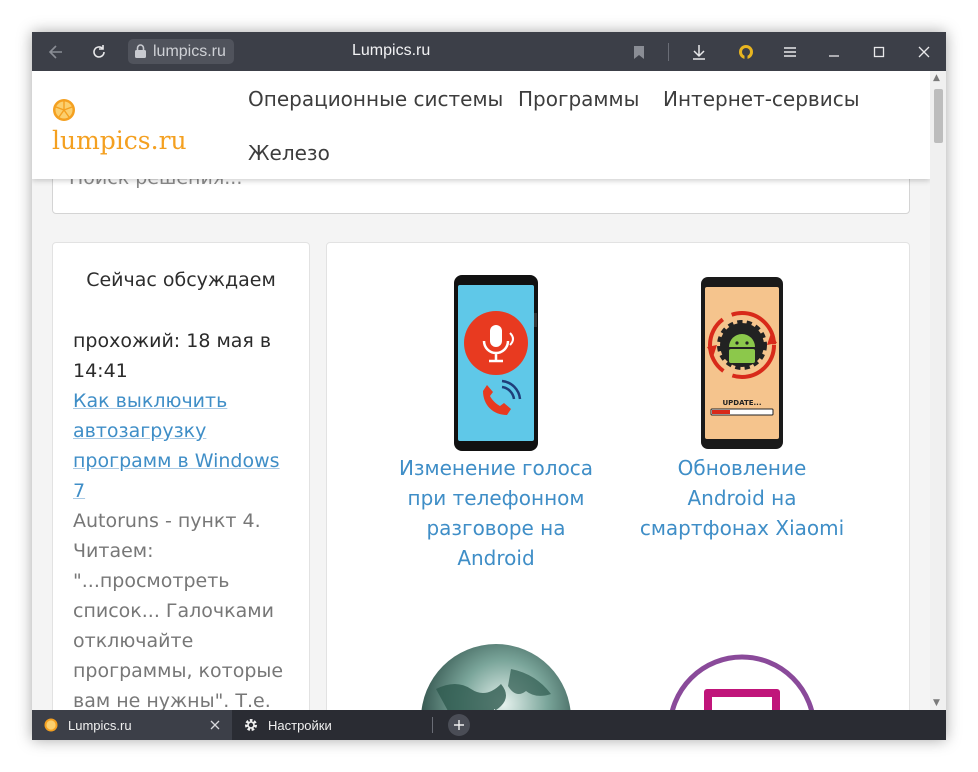 The image size is (978, 772). Describe the element at coordinates (300, 725) in the screenshot. I see `tab-label: Настройки` at that location.